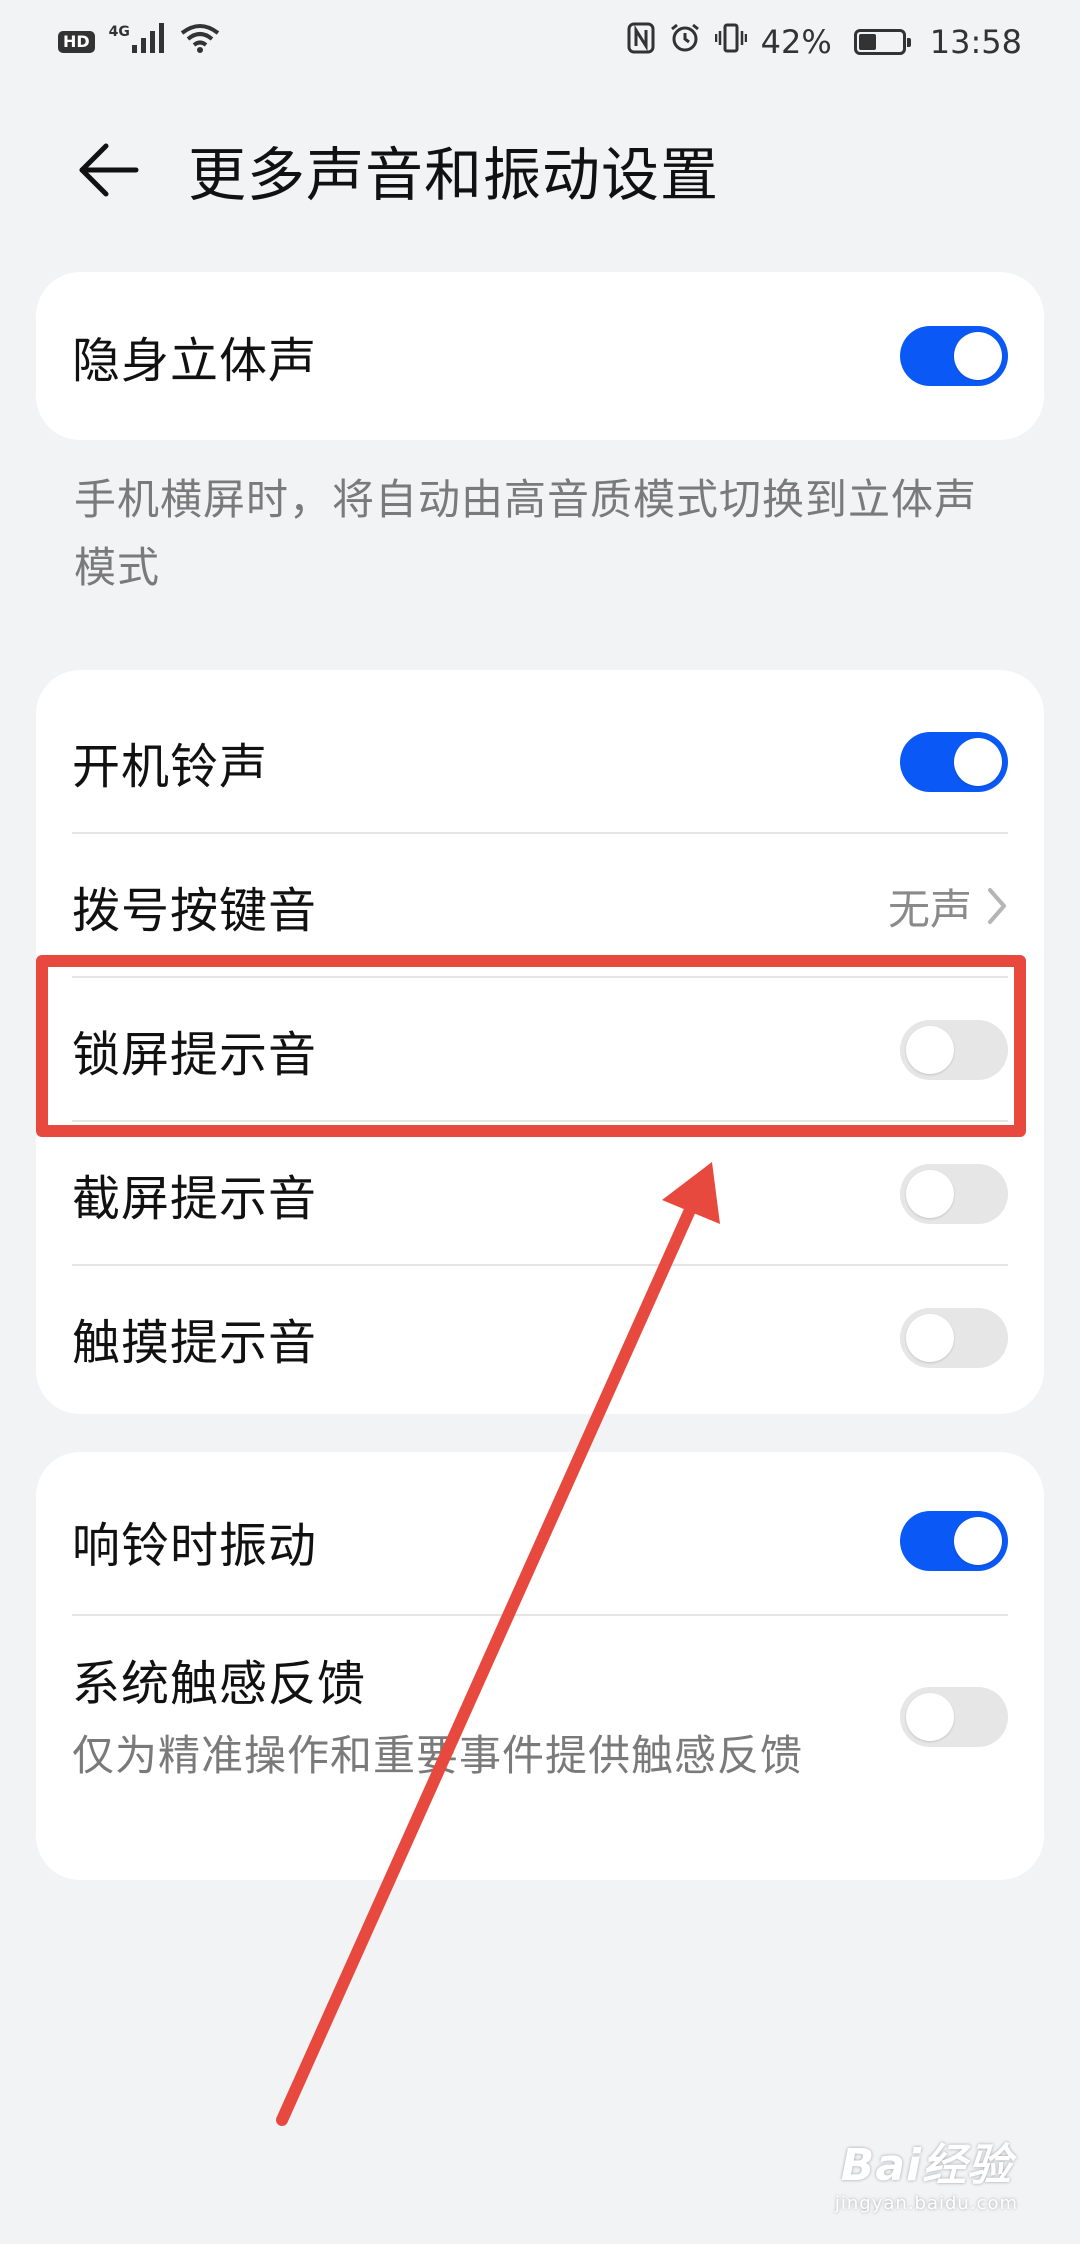 This screenshot has height=2244, width=1080. I want to click on haptic-feedback-sub: 仅为精准操作和重要事件提供触感反馈, so click(438, 1755).